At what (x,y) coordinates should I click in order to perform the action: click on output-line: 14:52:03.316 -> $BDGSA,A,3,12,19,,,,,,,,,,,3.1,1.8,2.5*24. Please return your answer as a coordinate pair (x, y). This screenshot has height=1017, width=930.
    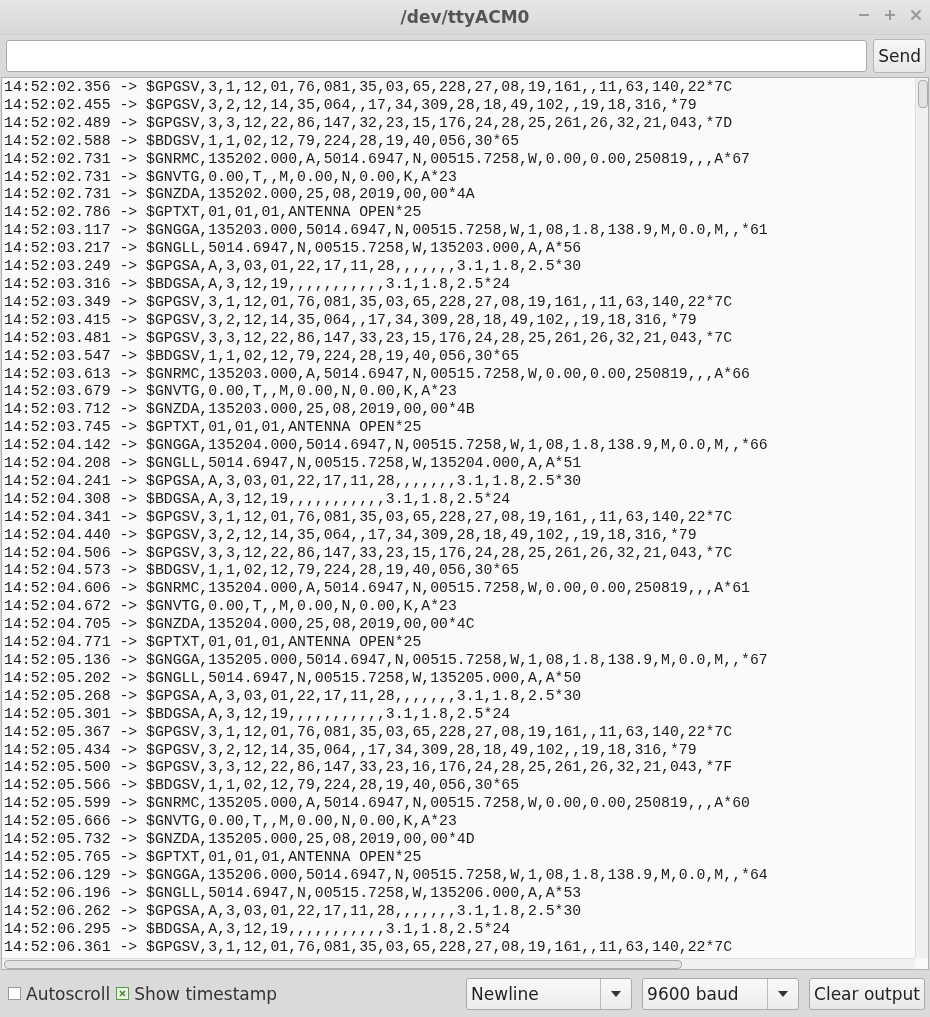
    Looking at the image, I should click on (257, 284).